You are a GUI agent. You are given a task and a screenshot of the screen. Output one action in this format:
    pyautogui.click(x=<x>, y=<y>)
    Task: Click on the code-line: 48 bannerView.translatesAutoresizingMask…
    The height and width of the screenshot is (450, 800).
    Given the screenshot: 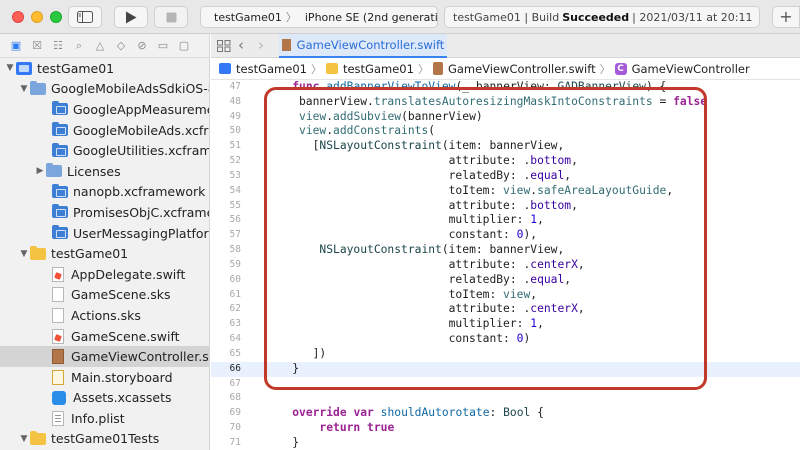 What is the action you would take?
    pyautogui.click(x=505, y=102)
    